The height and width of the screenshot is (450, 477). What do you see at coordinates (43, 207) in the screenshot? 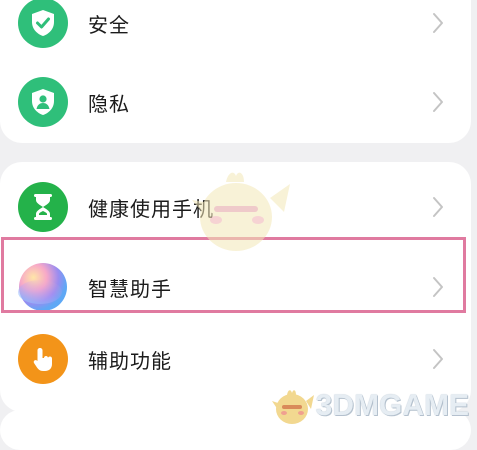
I see `hourglass-icon` at bounding box center [43, 207].